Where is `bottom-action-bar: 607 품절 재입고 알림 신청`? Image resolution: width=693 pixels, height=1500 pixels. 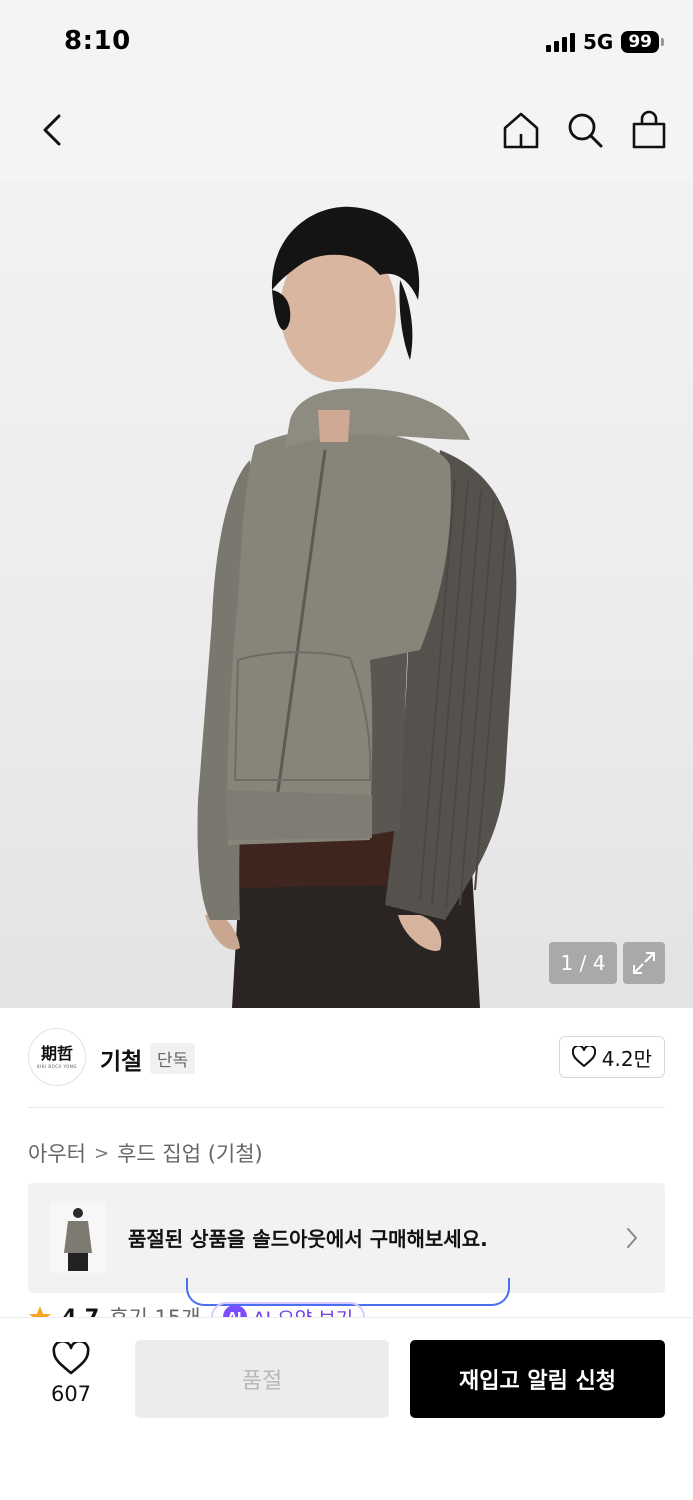 bottom-action-bar: 607 품절 재입고 알림 신청 is located at coordinates (346, 1409).